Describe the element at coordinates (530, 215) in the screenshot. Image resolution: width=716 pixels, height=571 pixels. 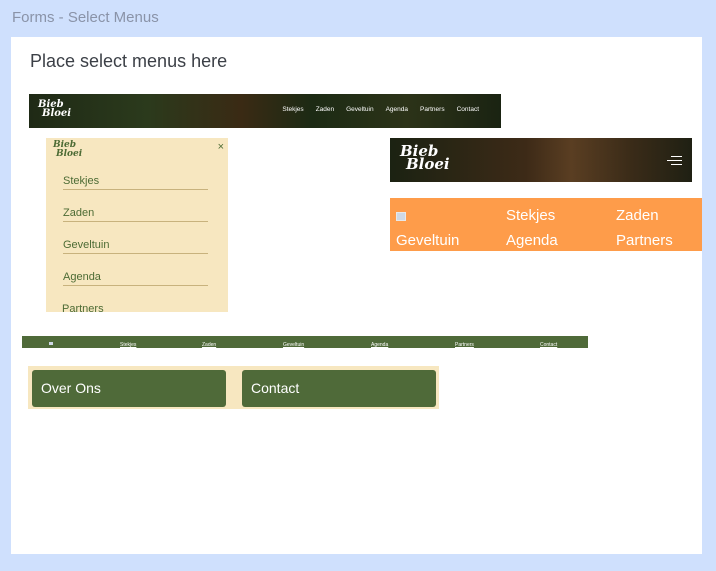
I see `orange-nav-stekjes: Stekjes` at that location.